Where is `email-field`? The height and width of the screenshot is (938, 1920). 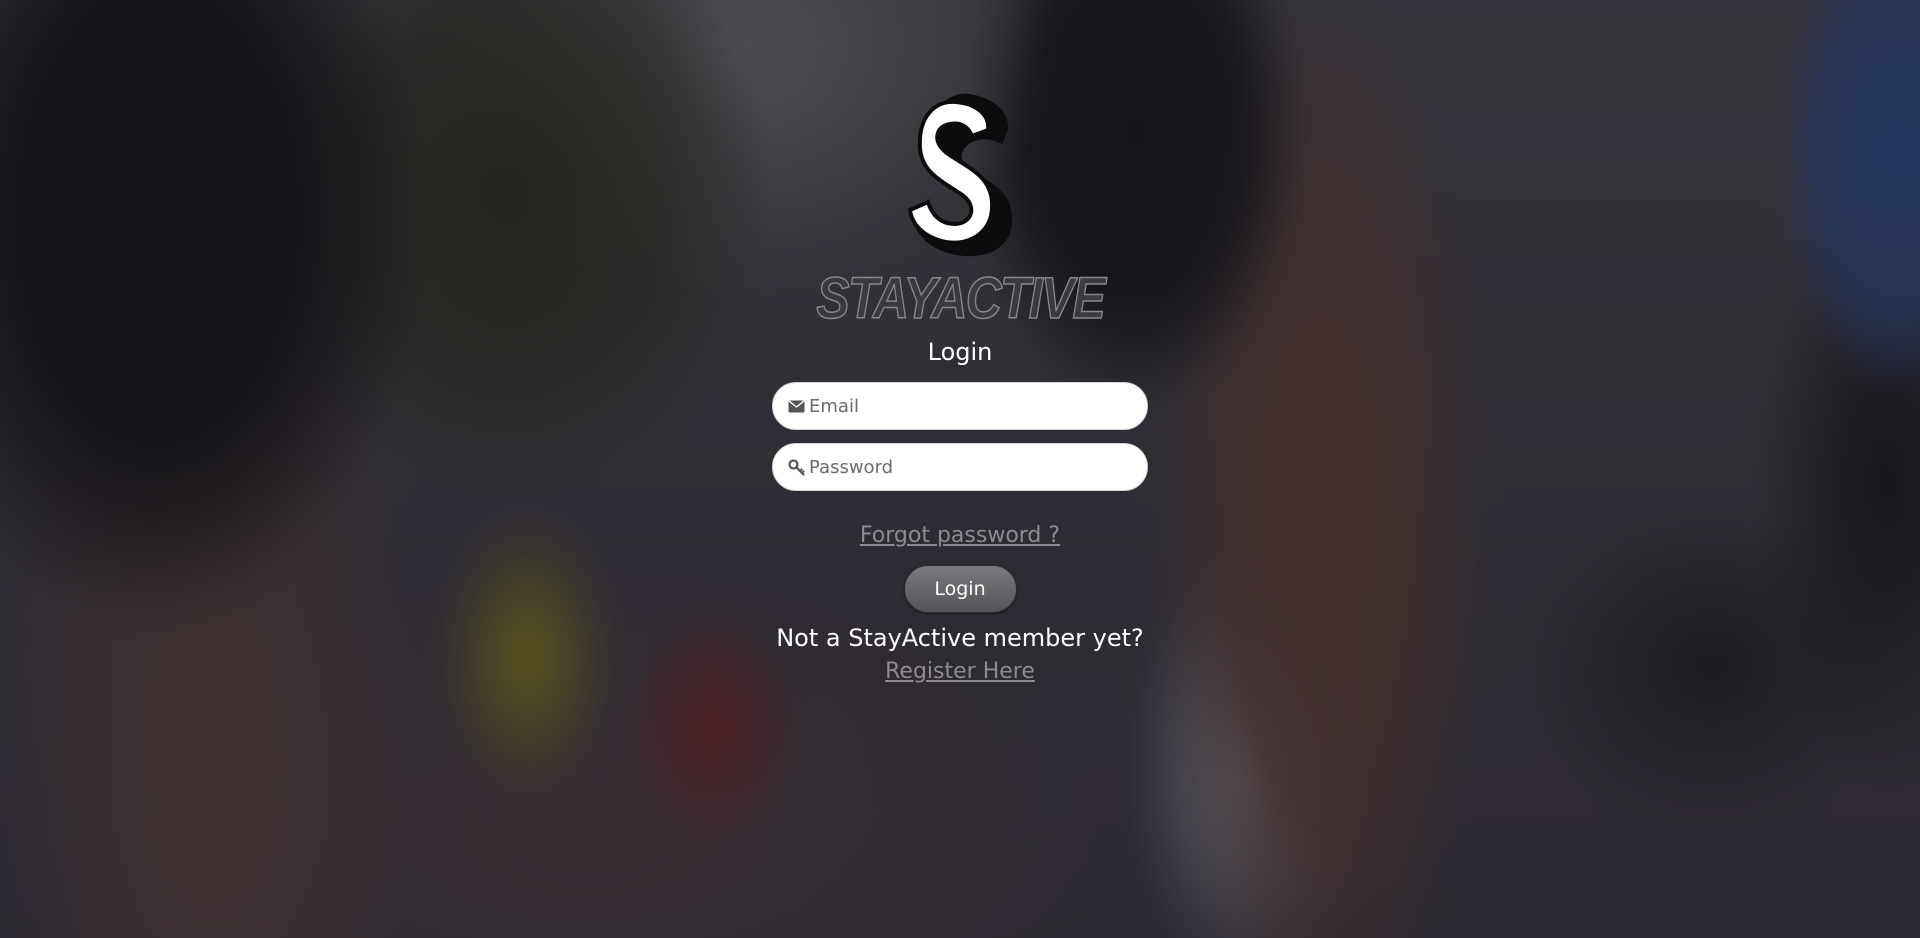 email-field is located at coordinates (960, 406).